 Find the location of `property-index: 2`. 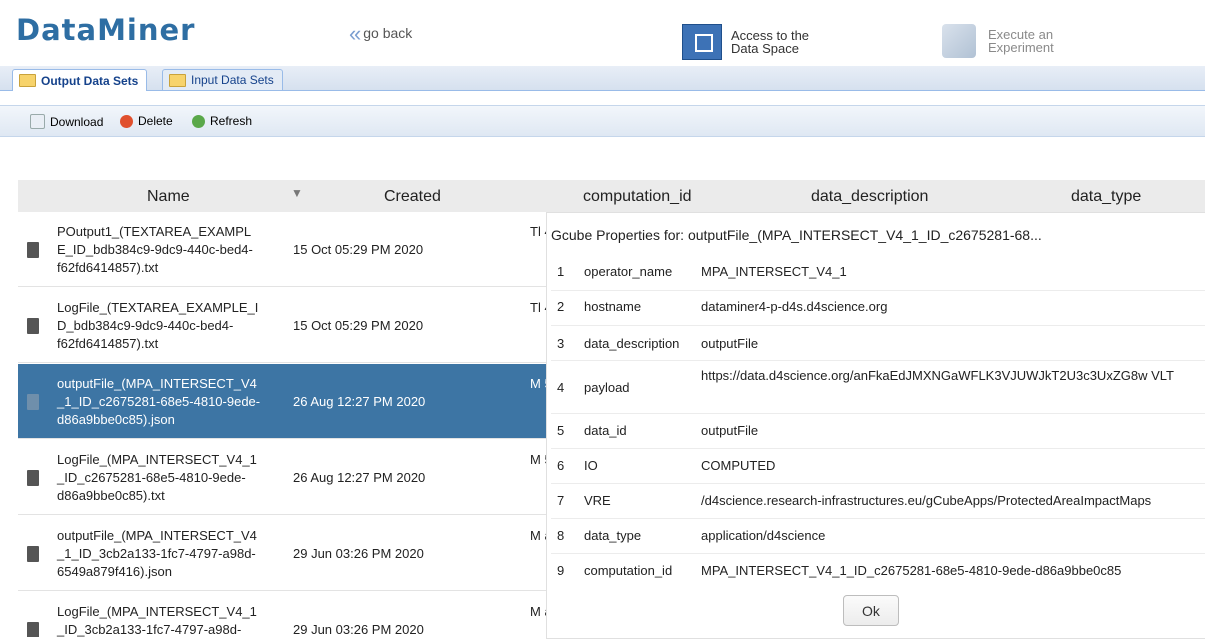

property-index: 2 is located at coordinates (561, 306).